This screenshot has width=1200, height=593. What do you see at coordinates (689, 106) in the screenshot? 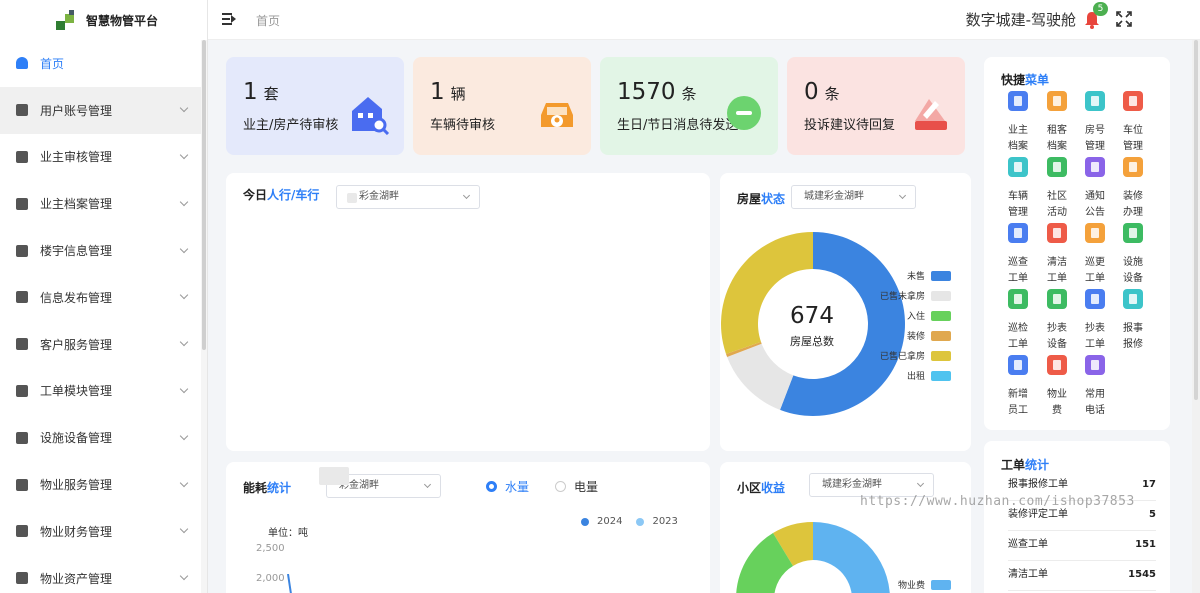
I see `stat-card-2: 1570 条生日/节日消息待发送` at bounding box center [689, 106].